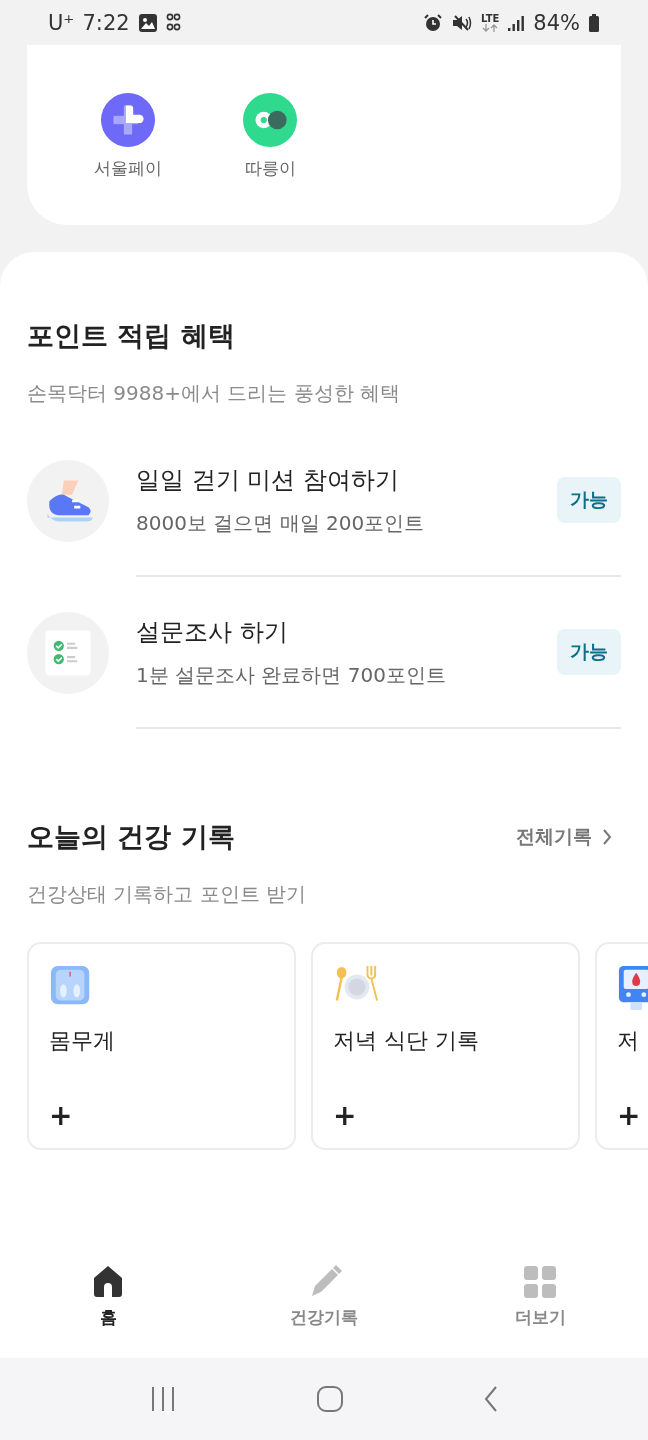  What do you see at coordinates (564, 837) in the screenshot?
I see `view-all-link: 전체기록` at bounding box center [564, 837].